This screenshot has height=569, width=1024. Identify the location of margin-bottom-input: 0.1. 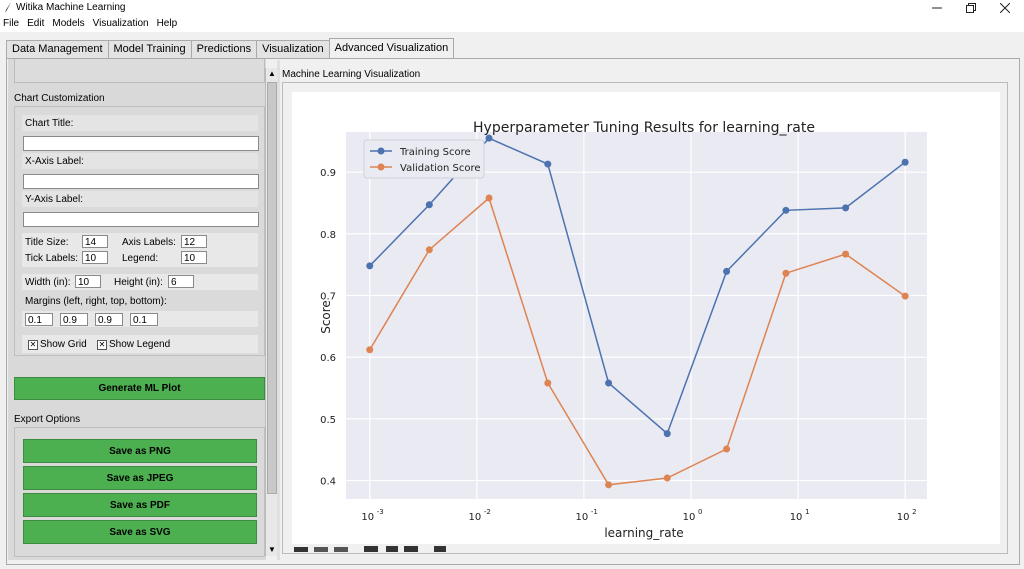
(144, 319).